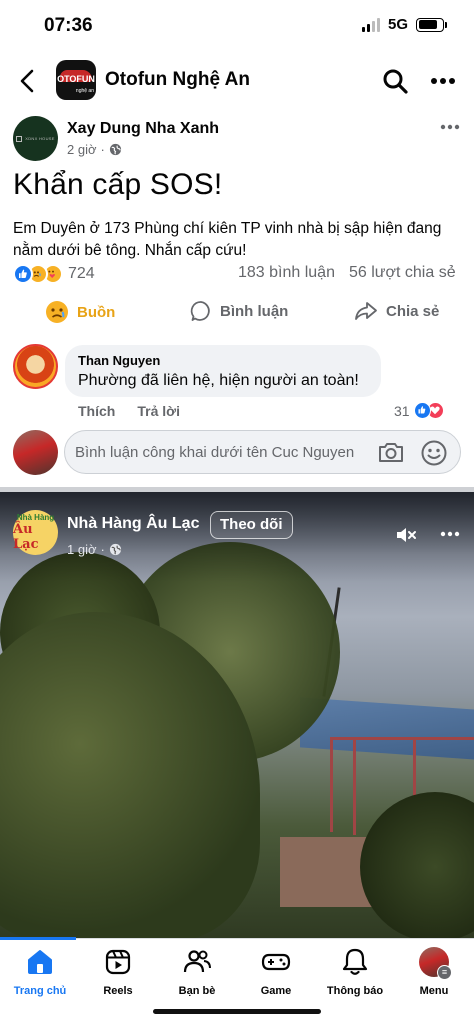 Image resolution: width=474 pixels, height=1024 pixels. What do you see at coordinates (143, 129) in the screenshot?
I see `post-author-name: Xay Dung Nha Xanh` at bounding box center [143, 129].